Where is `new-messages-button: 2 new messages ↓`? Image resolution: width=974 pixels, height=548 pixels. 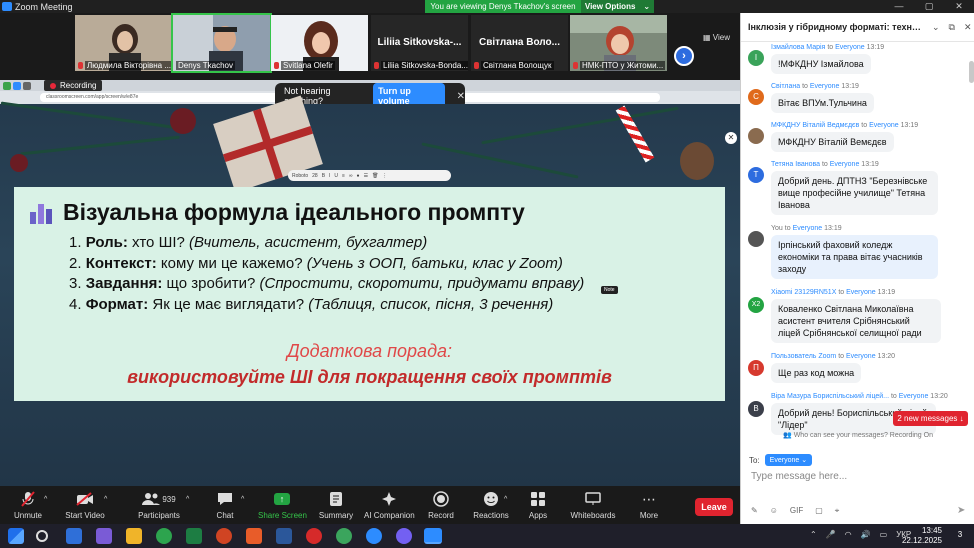 new-messages-button: 2 new messages ↓ is located at coordinates (930, 418).